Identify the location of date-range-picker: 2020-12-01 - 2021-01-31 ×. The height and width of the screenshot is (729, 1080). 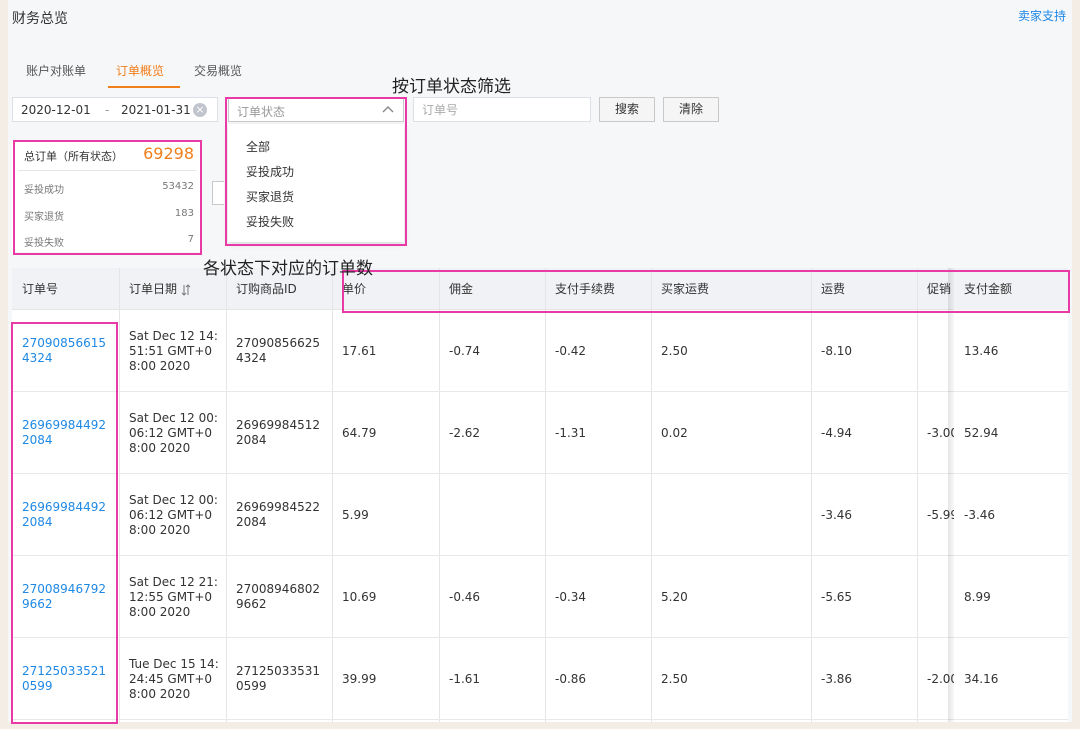
(115, 109).